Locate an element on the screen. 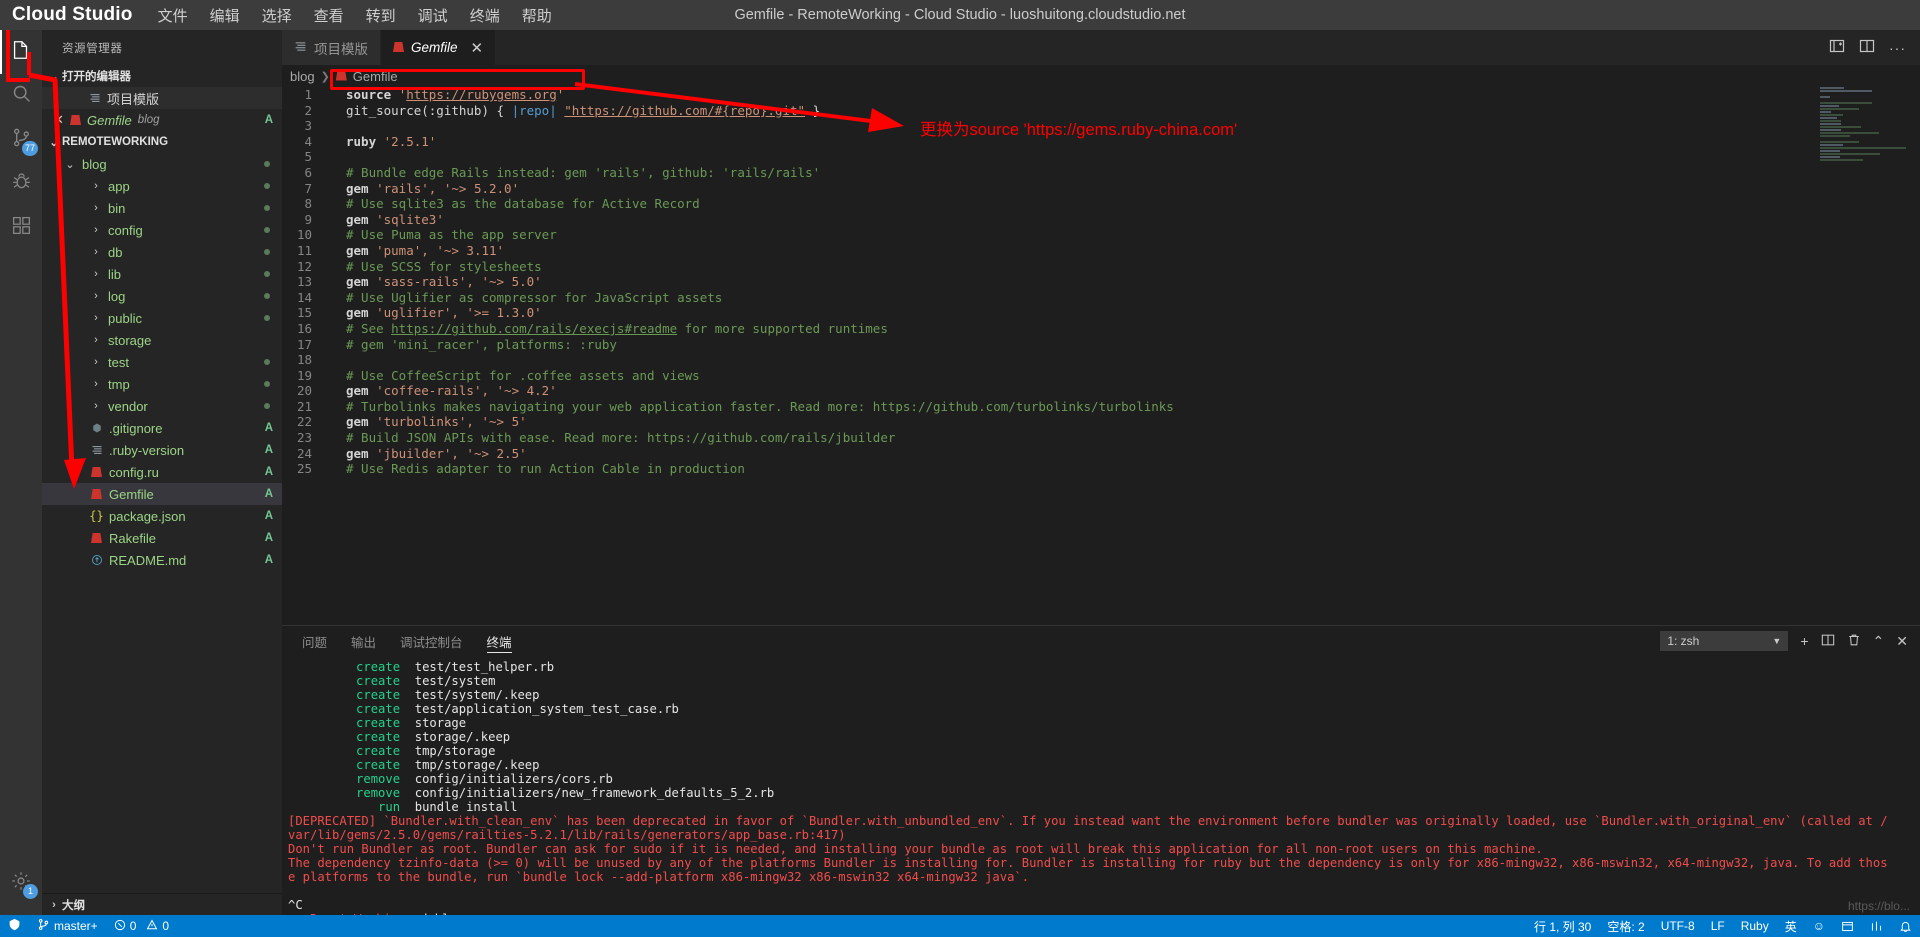 The height and width of the screenshot is (937, 1920). panel-tab-debug-console: 调试控制台 is located at coordinates (431, 641).